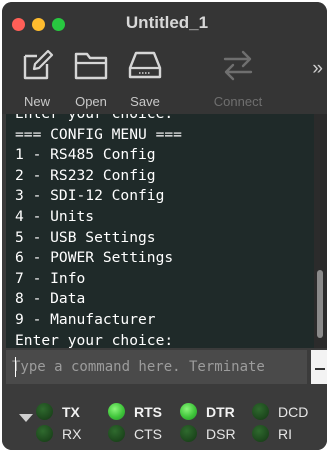  What do you see at coordinates (260, 433) in the screenshot?
I see `ri-led-indicator` at bounding box center [260, 433].